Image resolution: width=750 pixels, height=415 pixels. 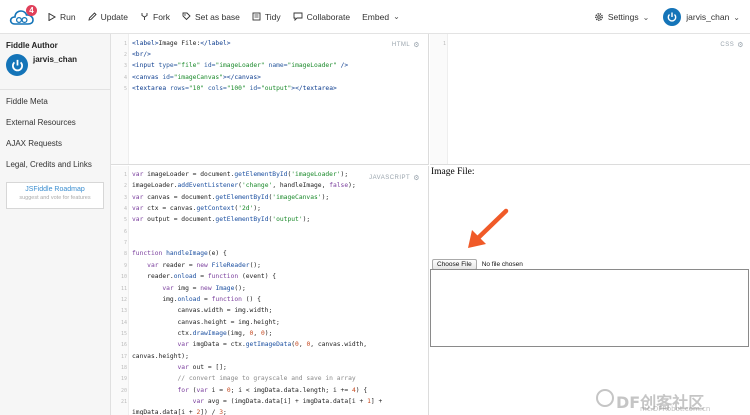 I want to click on code-line: <label>Image File:</label>, so click(x=181, y=43).